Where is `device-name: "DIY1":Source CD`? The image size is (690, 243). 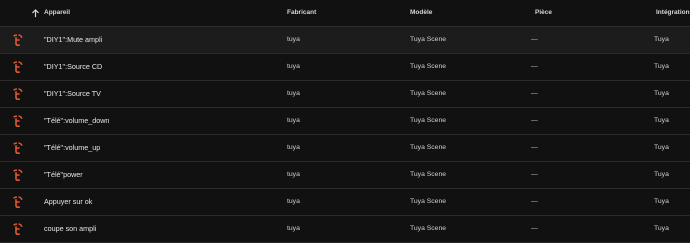 device-name: "DIY1":Source CD is located at coordinates (73, 67).